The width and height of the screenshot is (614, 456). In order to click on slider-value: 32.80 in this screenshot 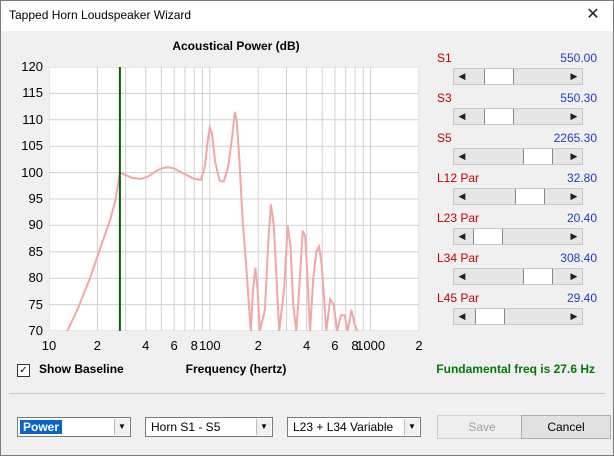, I will do `click(581, 178)`.